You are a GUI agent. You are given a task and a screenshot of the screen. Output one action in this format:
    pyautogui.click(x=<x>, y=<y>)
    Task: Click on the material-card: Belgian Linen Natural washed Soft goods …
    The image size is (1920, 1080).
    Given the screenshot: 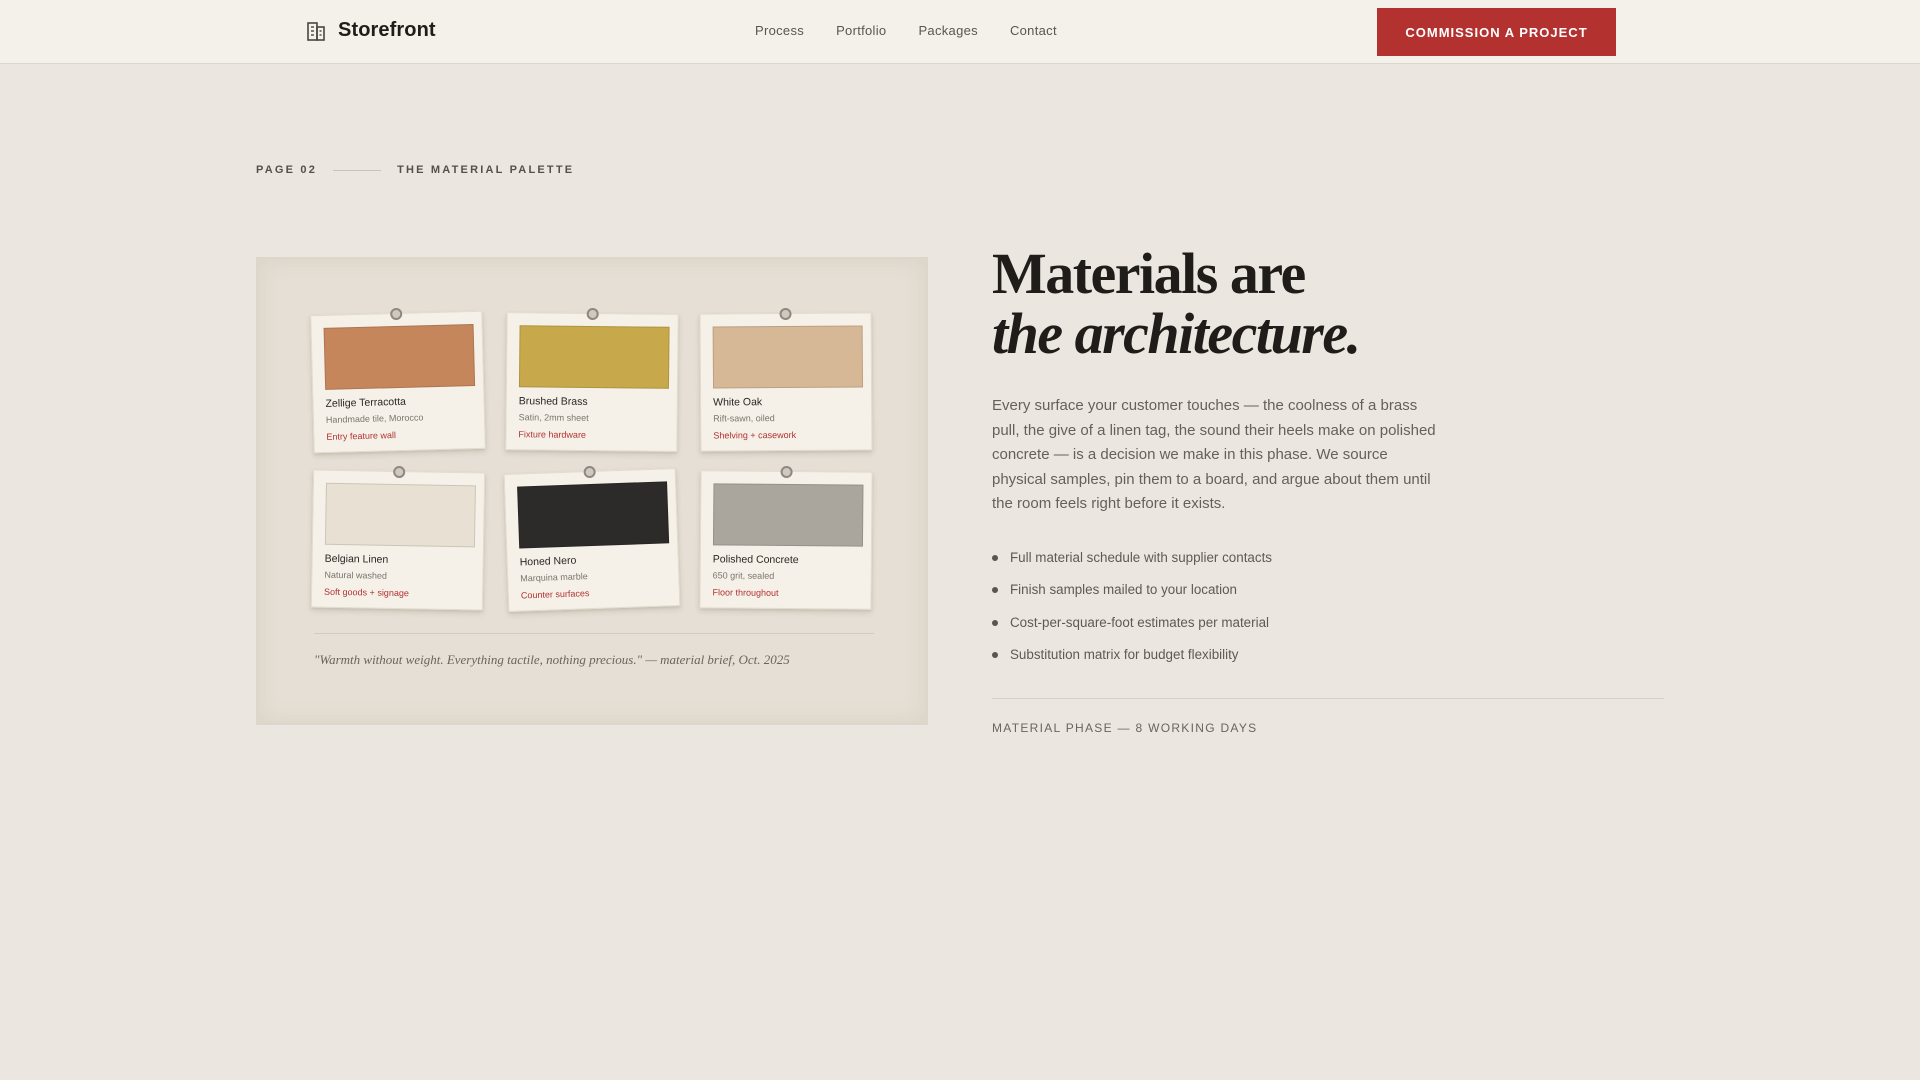 What is the action you would take?
    pyautogui.click(x=398, y=538)
    